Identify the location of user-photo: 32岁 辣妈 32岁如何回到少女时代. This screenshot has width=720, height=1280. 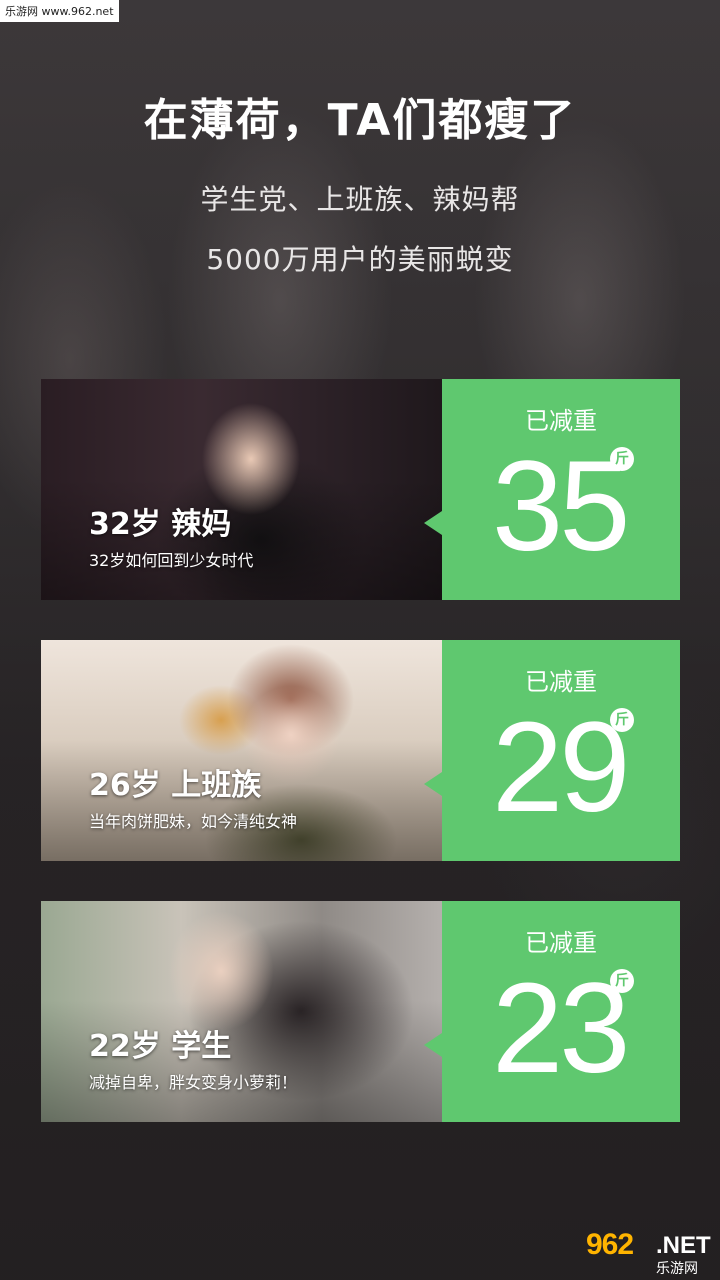
(241, 489).